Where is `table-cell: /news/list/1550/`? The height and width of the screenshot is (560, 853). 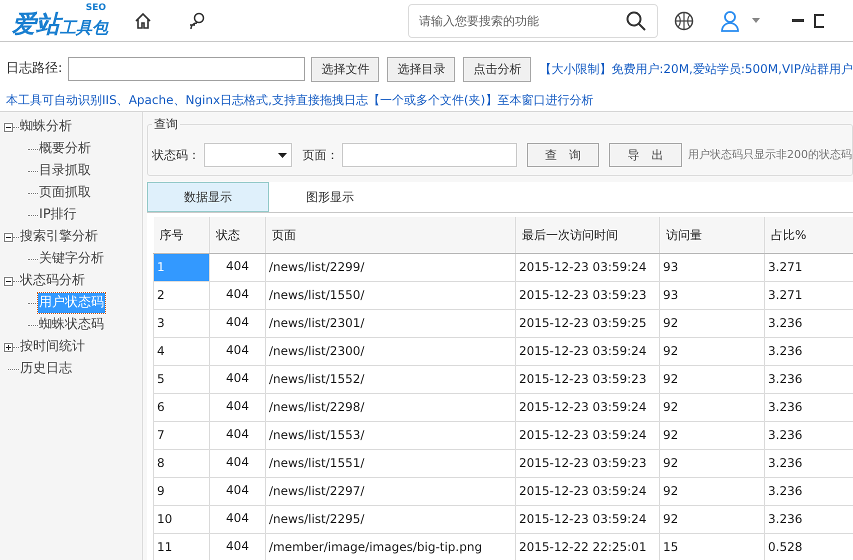
table-cell: /news/list/1550/ is located at coordinates (391, 295).